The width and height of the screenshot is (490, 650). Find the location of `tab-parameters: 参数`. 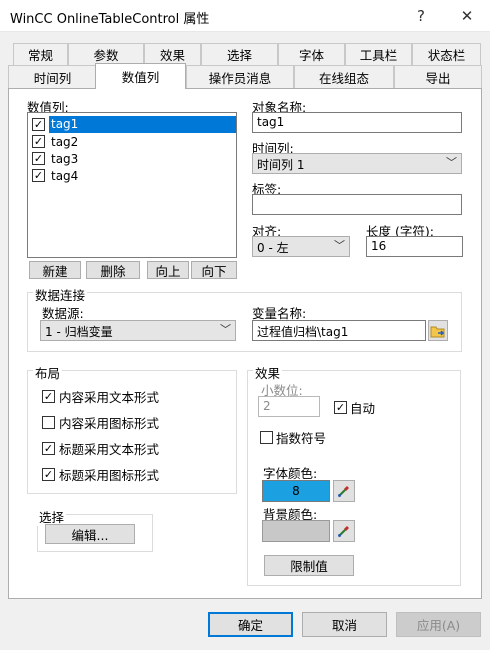

tab-parameters: 参数 is located at coordinates (106, 54).